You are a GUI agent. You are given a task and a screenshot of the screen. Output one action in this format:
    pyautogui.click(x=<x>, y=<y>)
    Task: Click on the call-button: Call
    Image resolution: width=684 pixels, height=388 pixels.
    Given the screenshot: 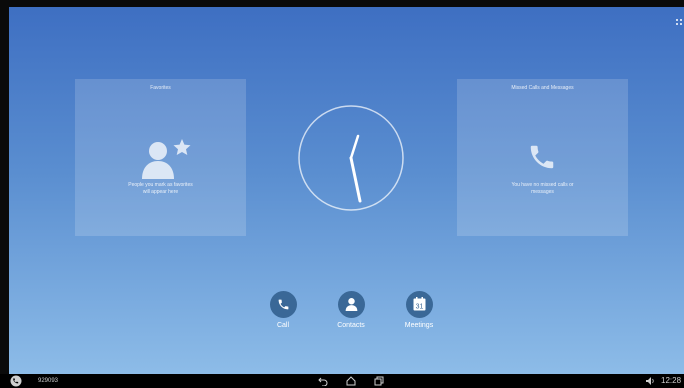 What is the action you would take?
    pyautogui.click(x=283, y=310)
    